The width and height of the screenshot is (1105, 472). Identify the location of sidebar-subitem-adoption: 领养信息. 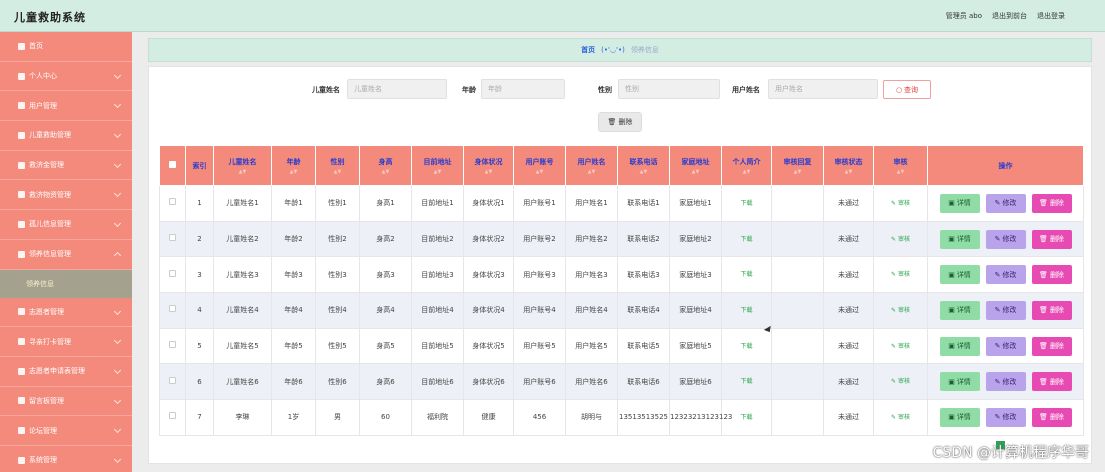
(66, 283).